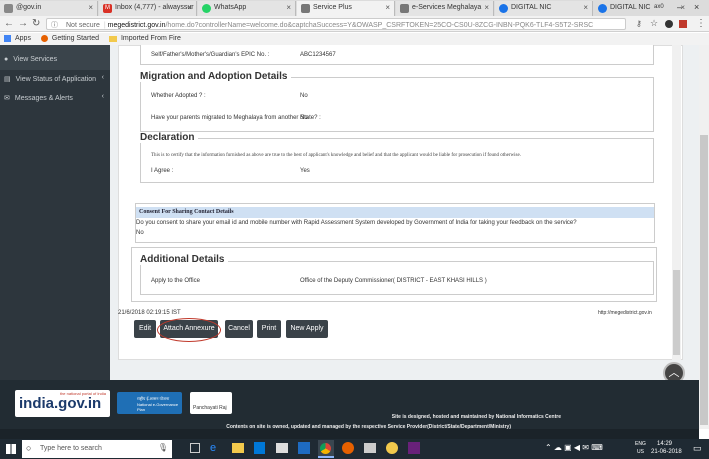  Describe the element at coordinates (184, 259) in the screenshot. I see `additional-heading: Additional Details` at that location.